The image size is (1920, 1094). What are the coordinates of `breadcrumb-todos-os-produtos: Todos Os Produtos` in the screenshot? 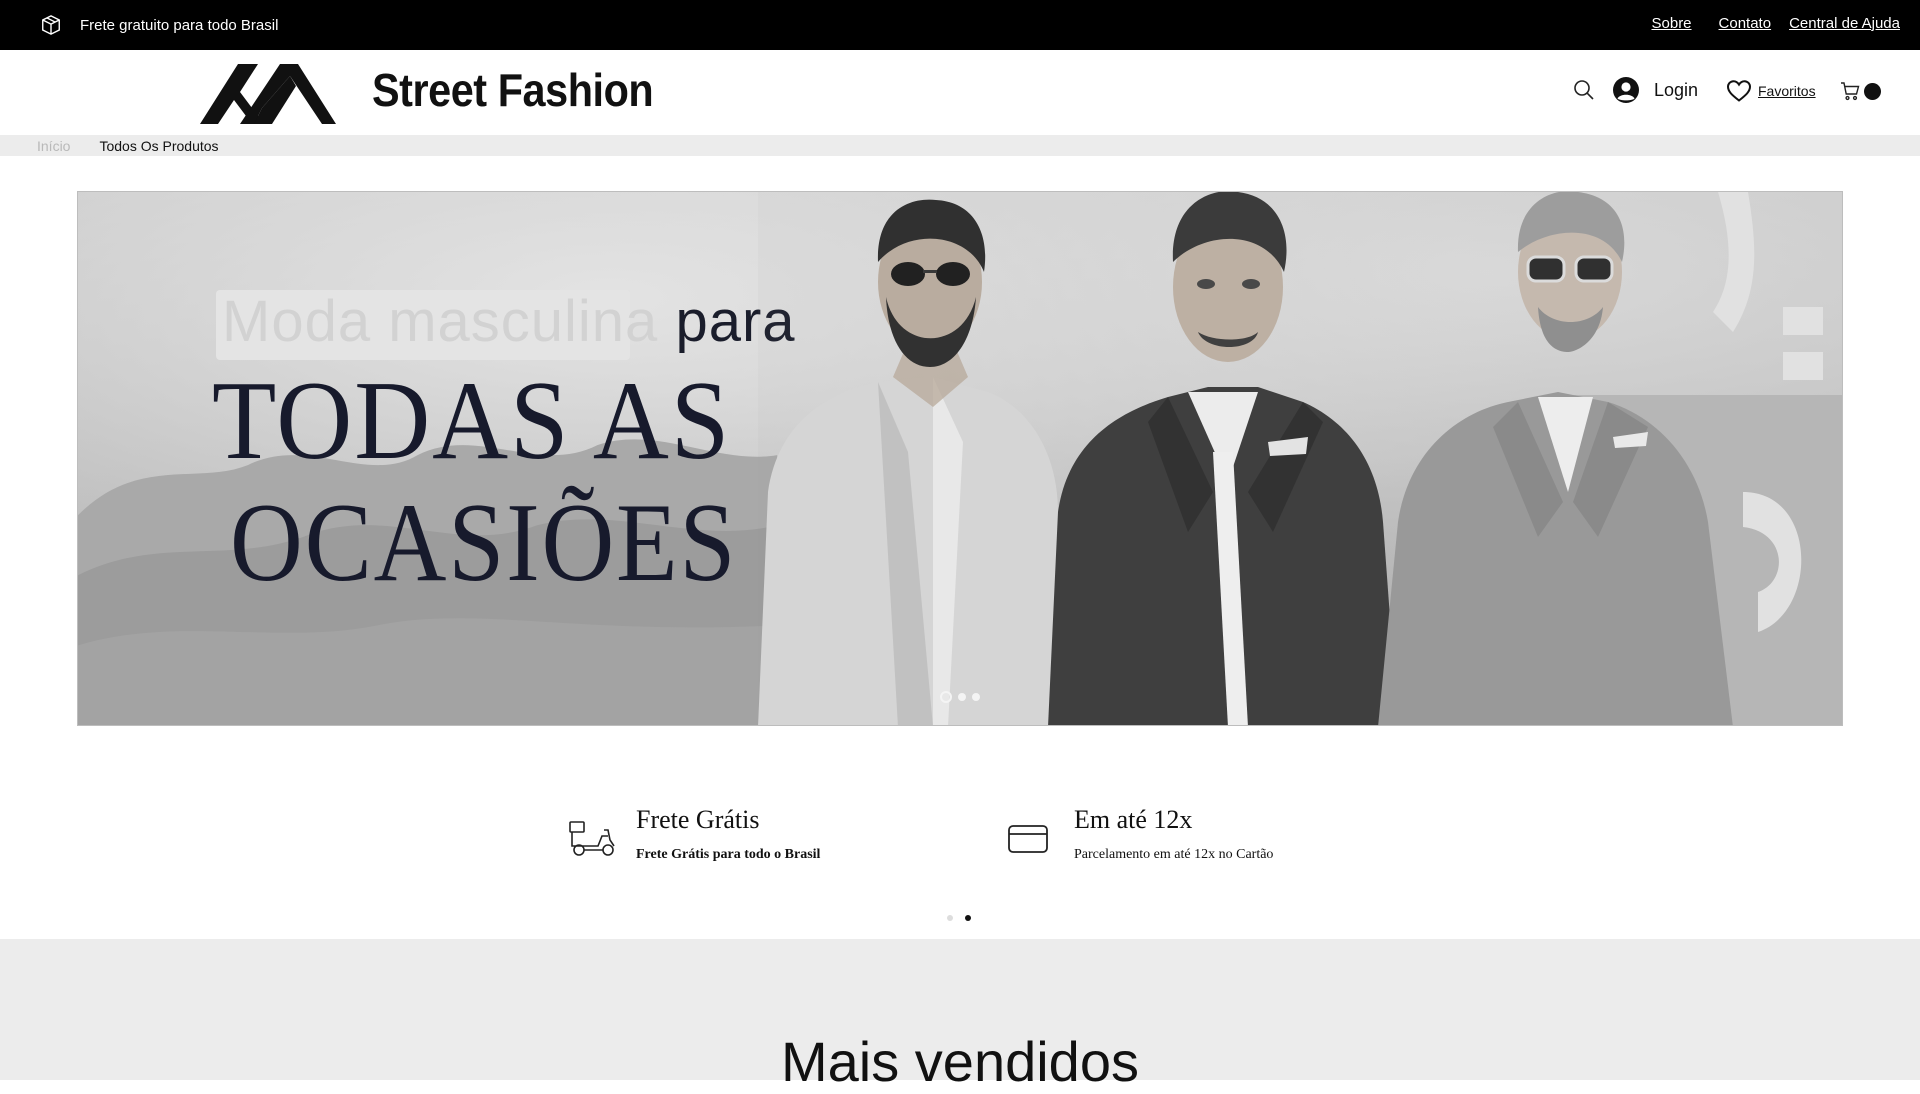 It's located at (158, 146).